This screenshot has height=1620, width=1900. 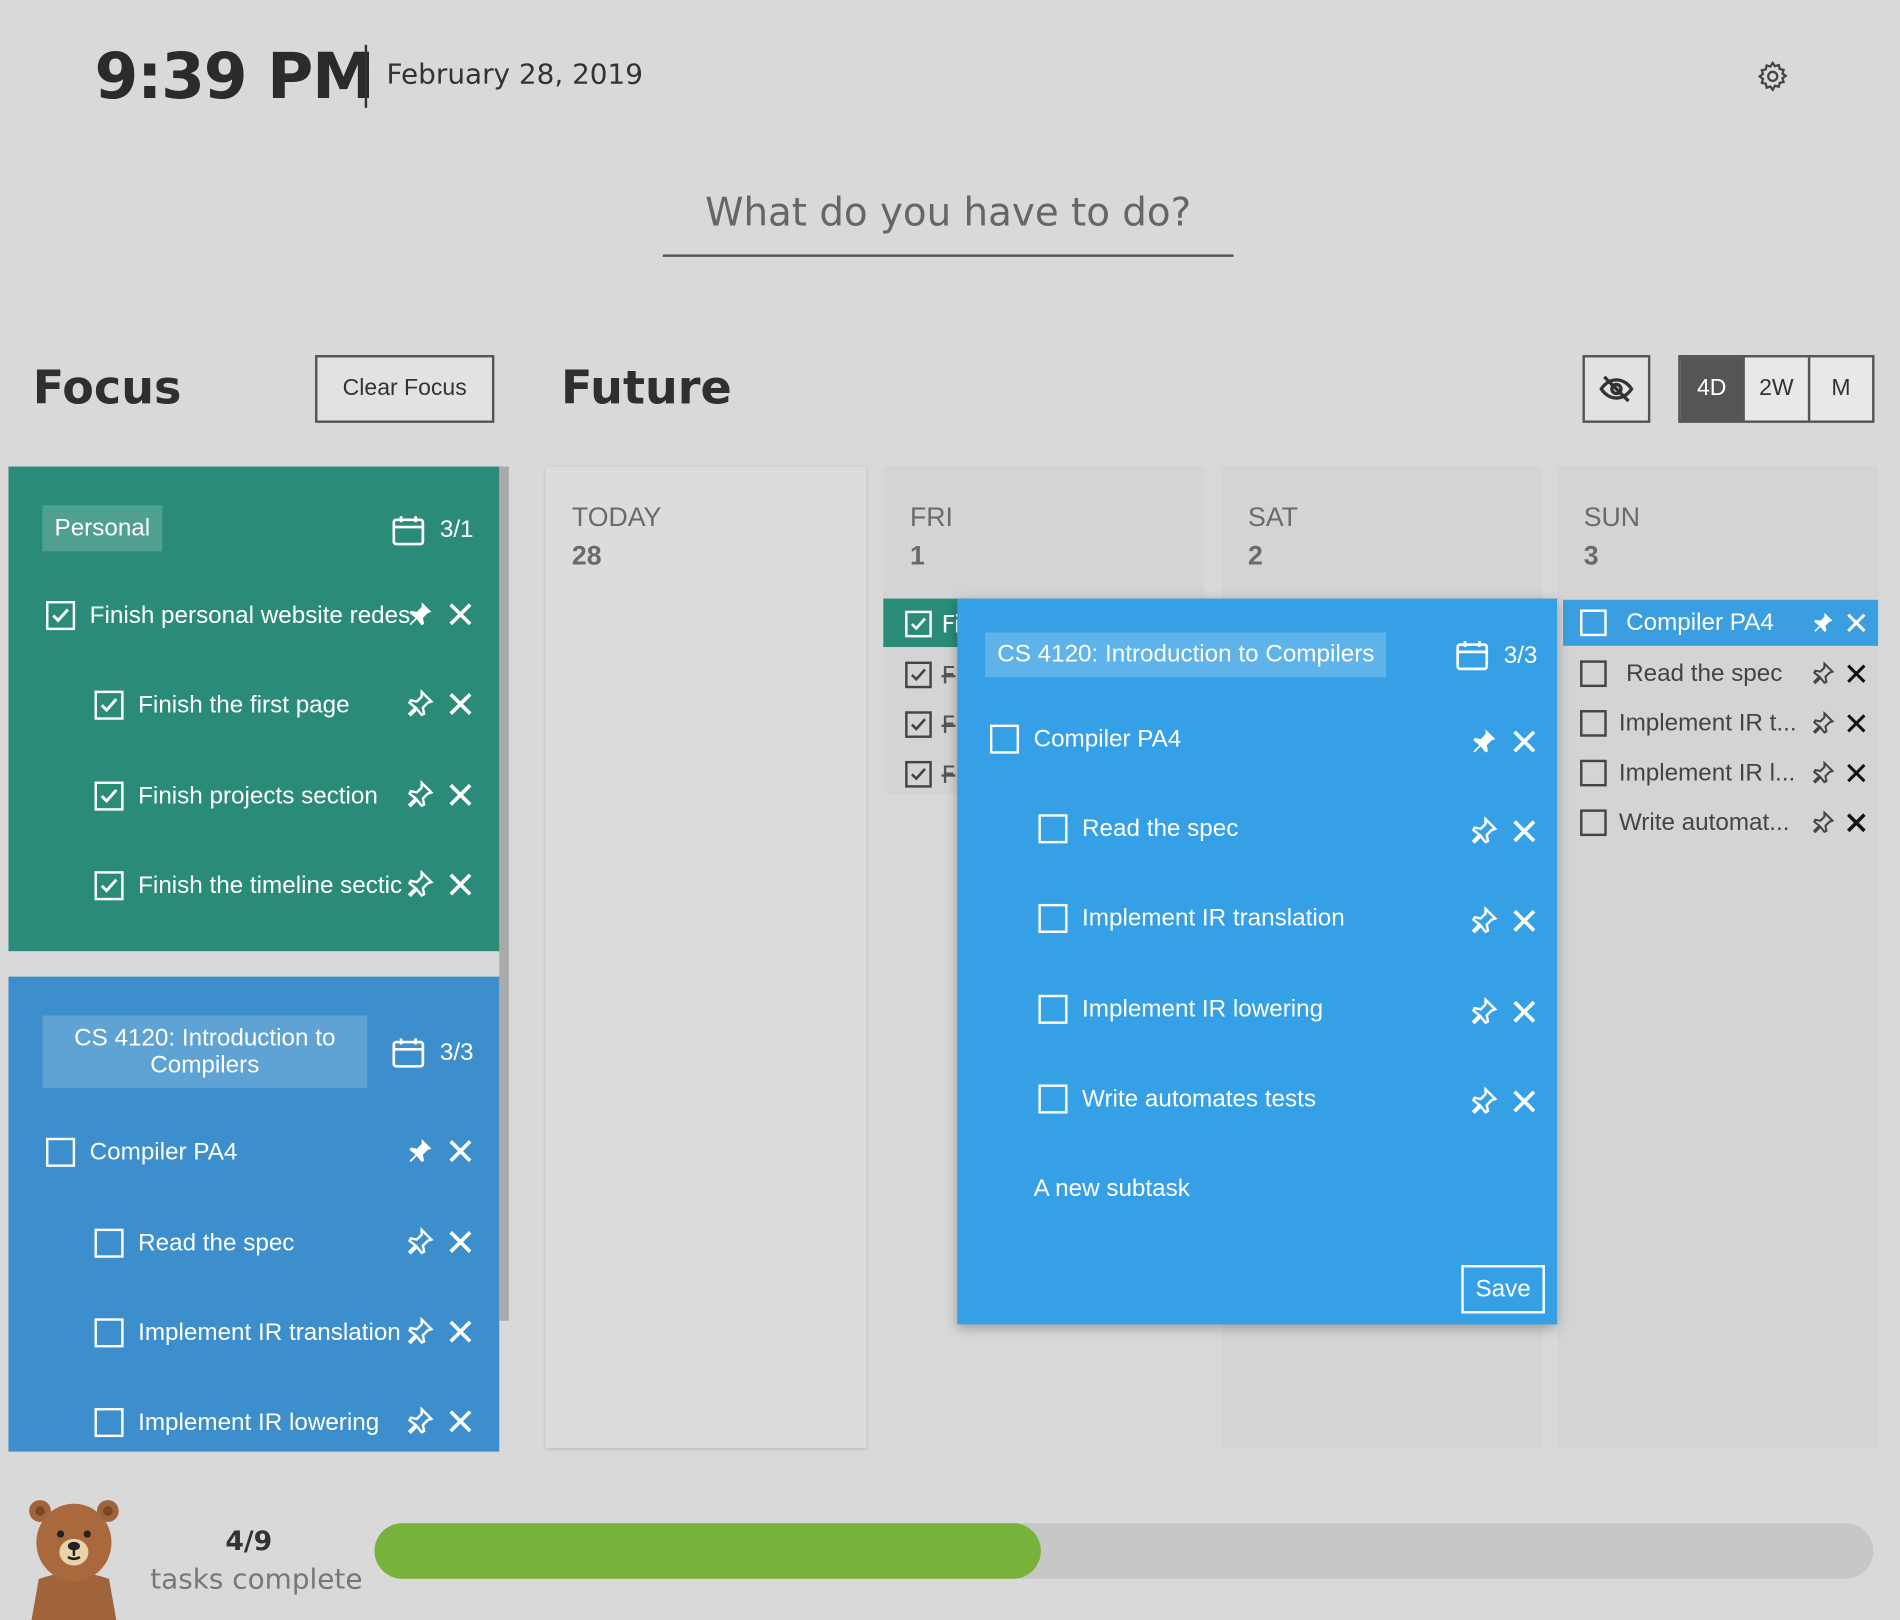 What do you see at coordinates (1773, 76) in the screenshot?
I see `gear-icon` at bounding box center [1773, 76].